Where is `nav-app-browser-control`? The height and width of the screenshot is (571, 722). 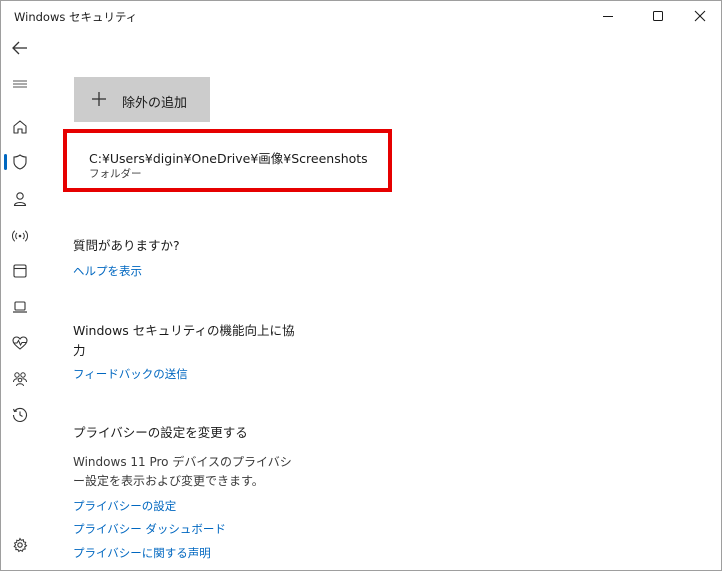 nav-app-browser-control is located at coordinates (20, 271).